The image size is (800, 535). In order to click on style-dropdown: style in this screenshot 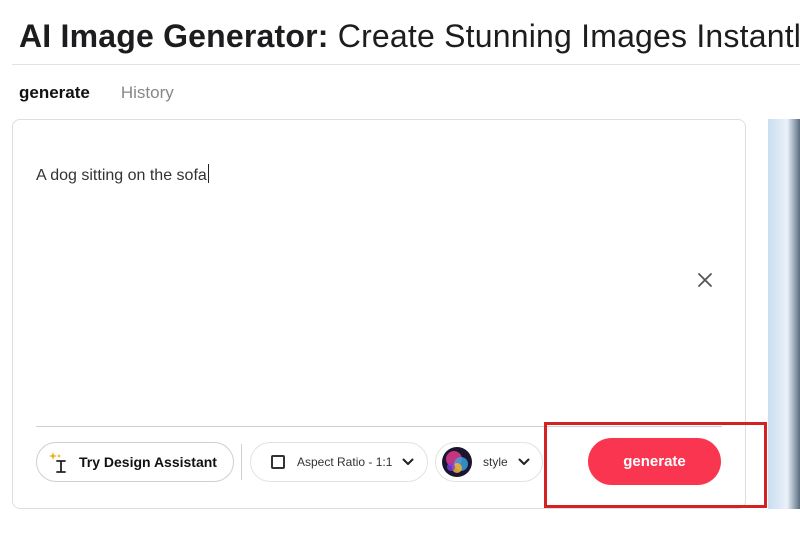, I will do `click(489, 462)`.